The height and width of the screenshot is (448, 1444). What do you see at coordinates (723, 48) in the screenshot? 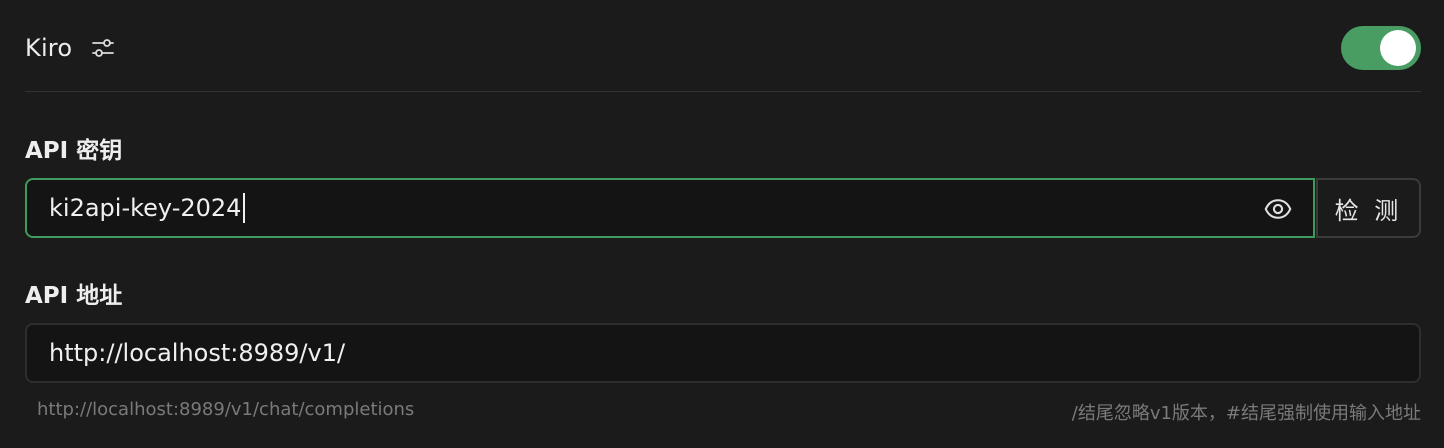
I see `provider-header: Kiro` at bounding box center [723, 48].